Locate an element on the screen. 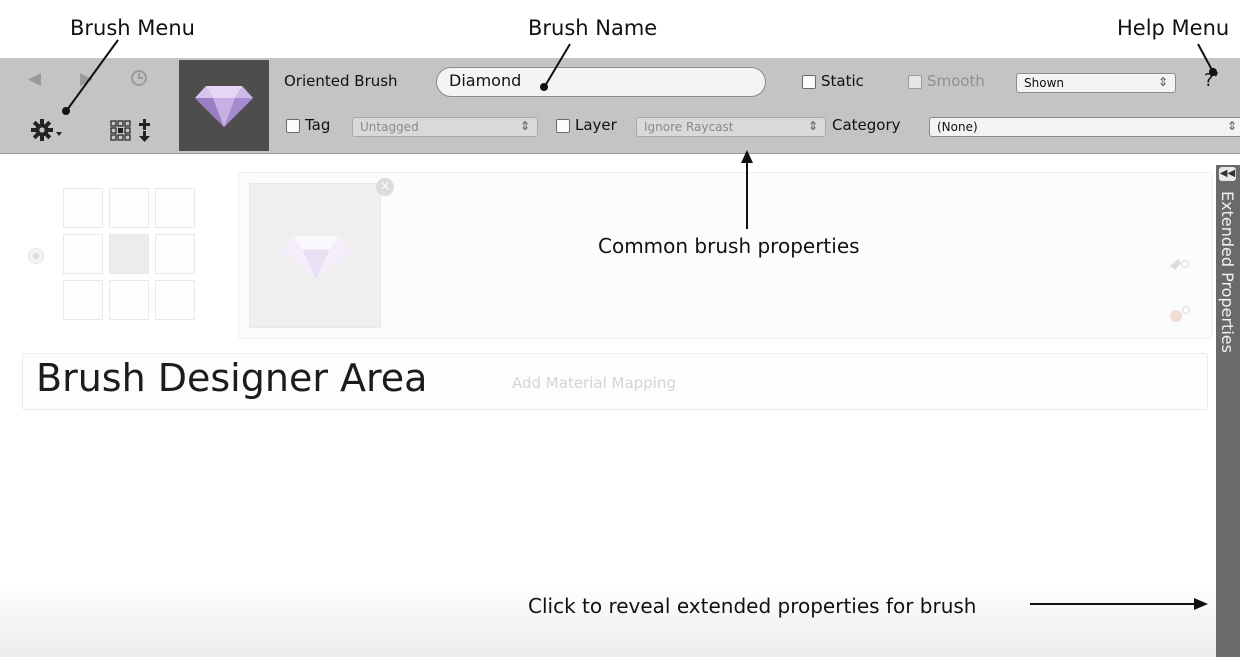  diamond-thumbnail-icon is located at coordinates (316, 257).